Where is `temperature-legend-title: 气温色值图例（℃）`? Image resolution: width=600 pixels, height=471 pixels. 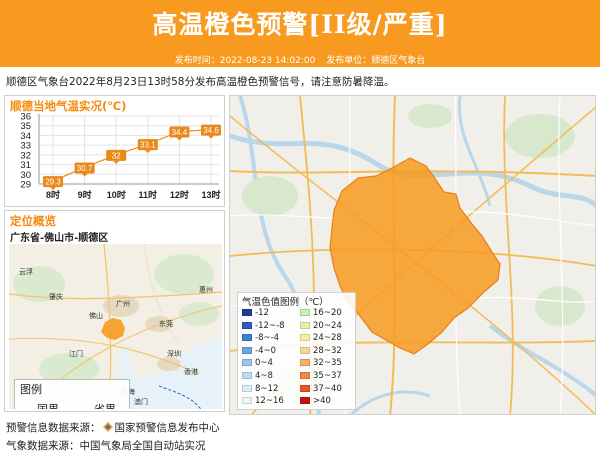 temperature-legend-title: 气温色值图例（℃） is located at coordinates (285, 302).